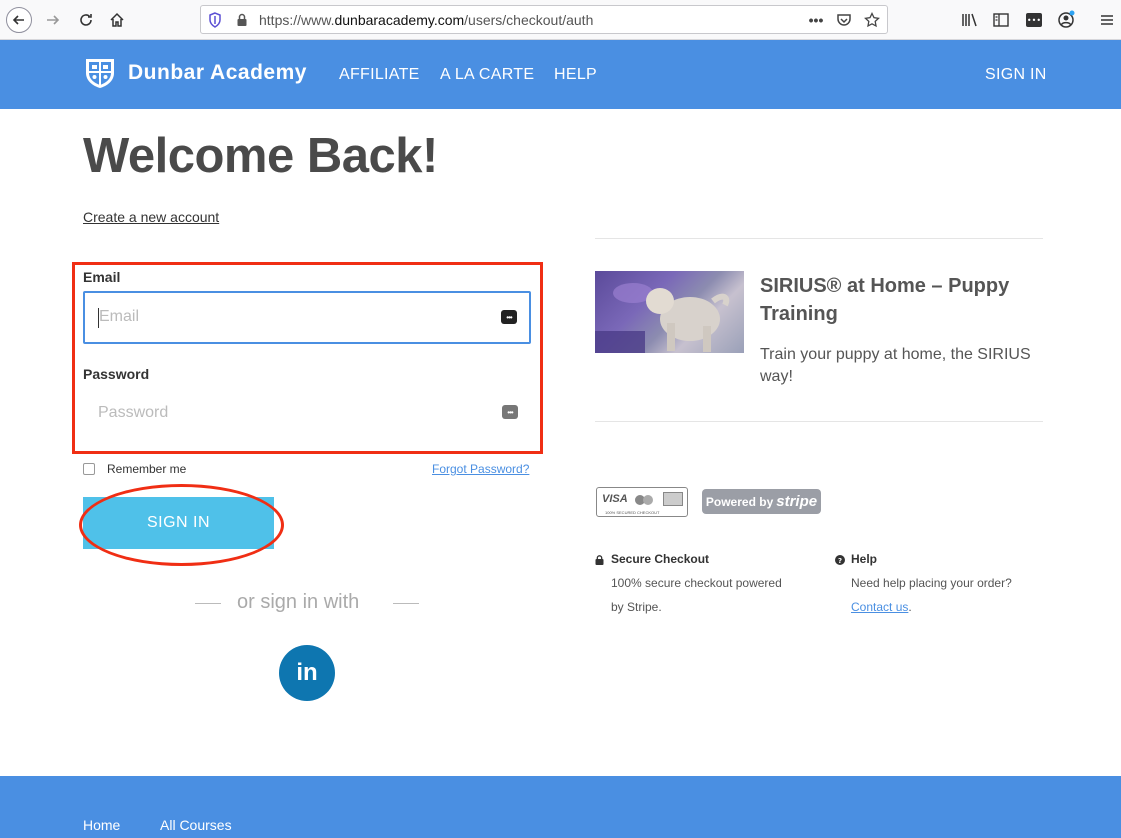 The image size is (1121, 838). I want to click on arrow-right-icon, so click(53, 20).